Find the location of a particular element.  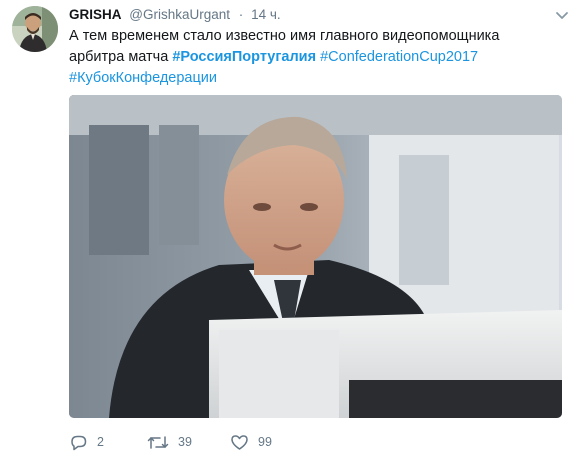

display-name: GRISHA is located at coordinates (95, 14).